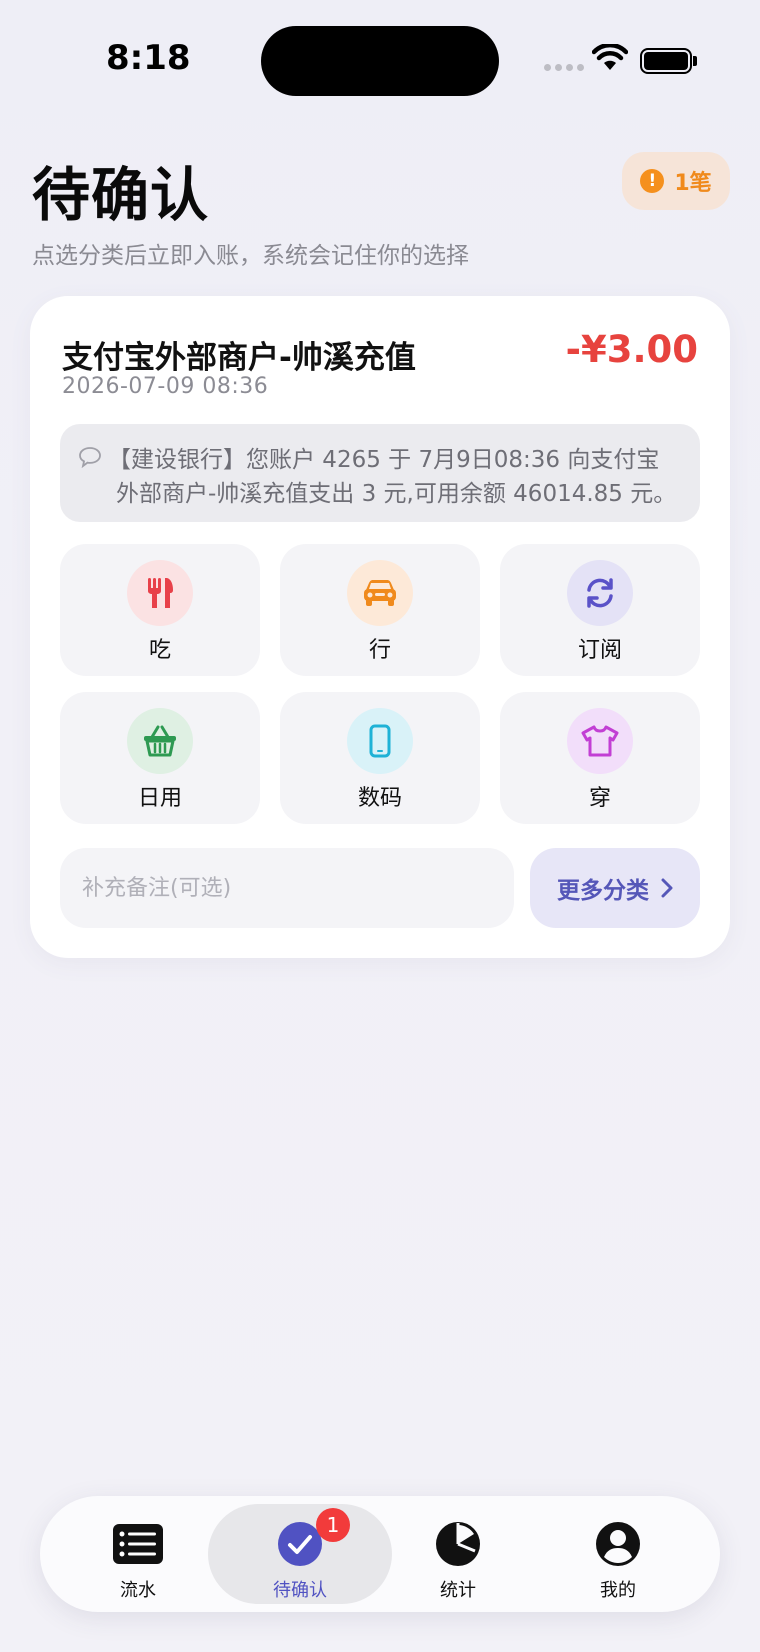 Image resolution: width=760 pixels, height=1652 pixels. I want to click on refresh-icon, so click(600, 593).